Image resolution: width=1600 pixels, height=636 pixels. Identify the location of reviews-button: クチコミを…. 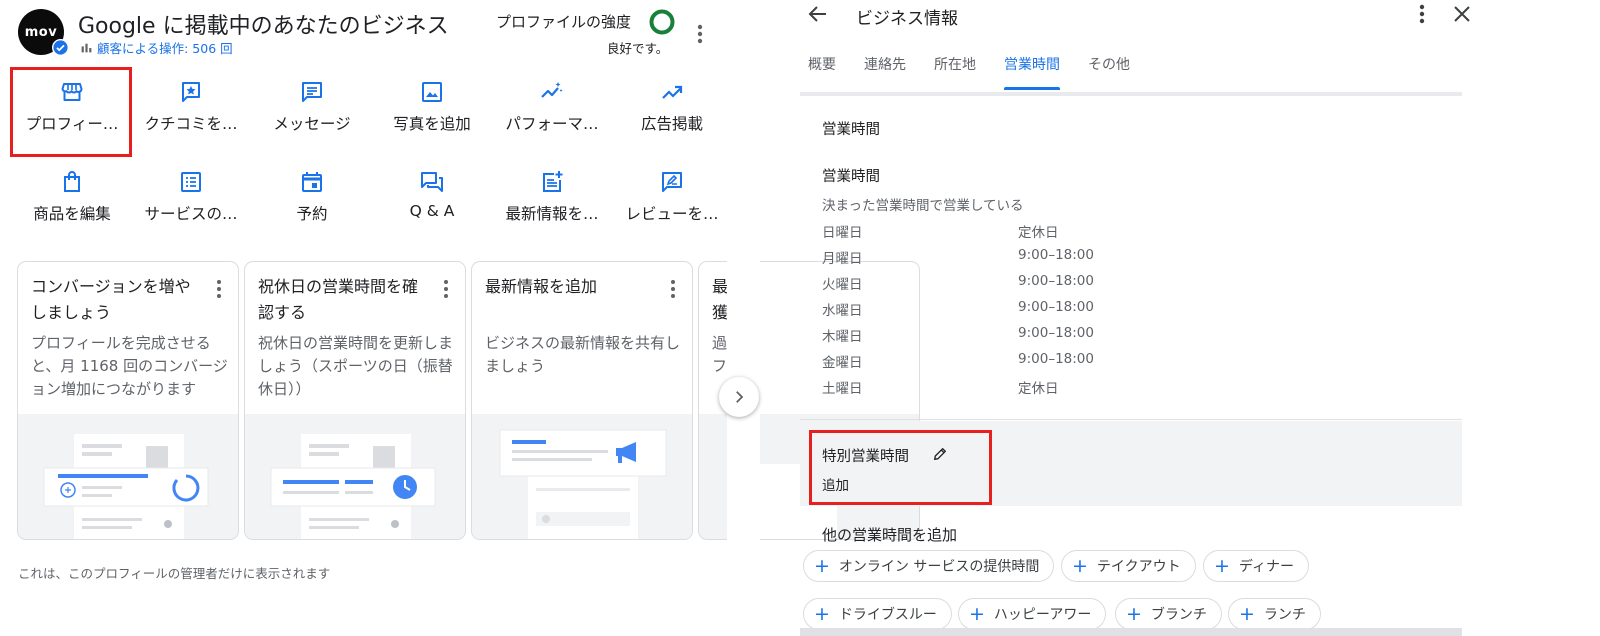
(191, 110).